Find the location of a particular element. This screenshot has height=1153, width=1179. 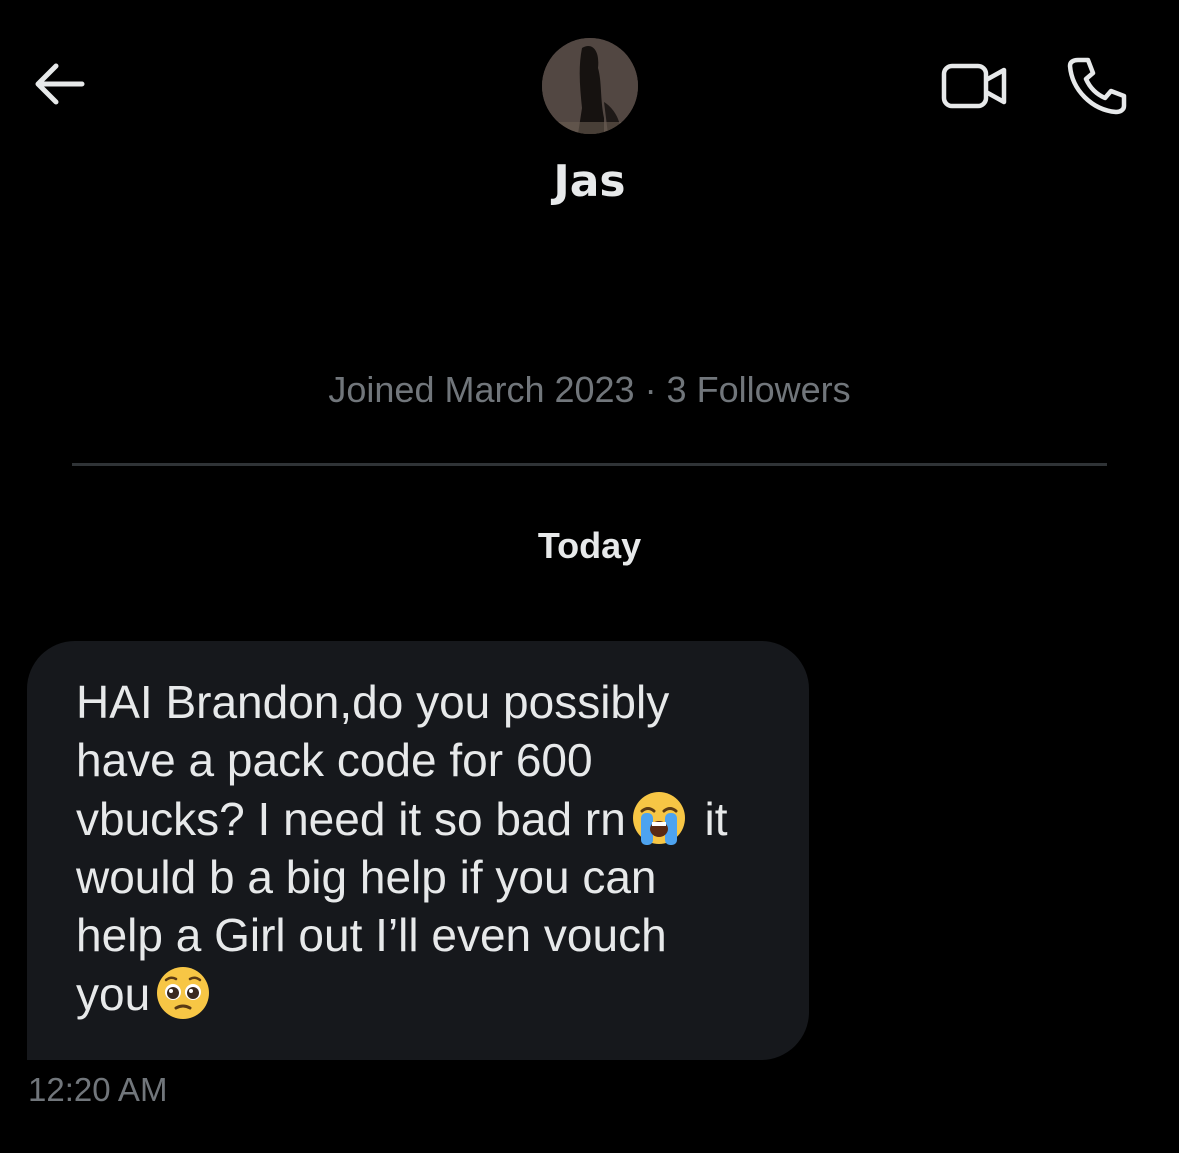

loudly-crying-face-emoji is located at coordinates (659, 818).